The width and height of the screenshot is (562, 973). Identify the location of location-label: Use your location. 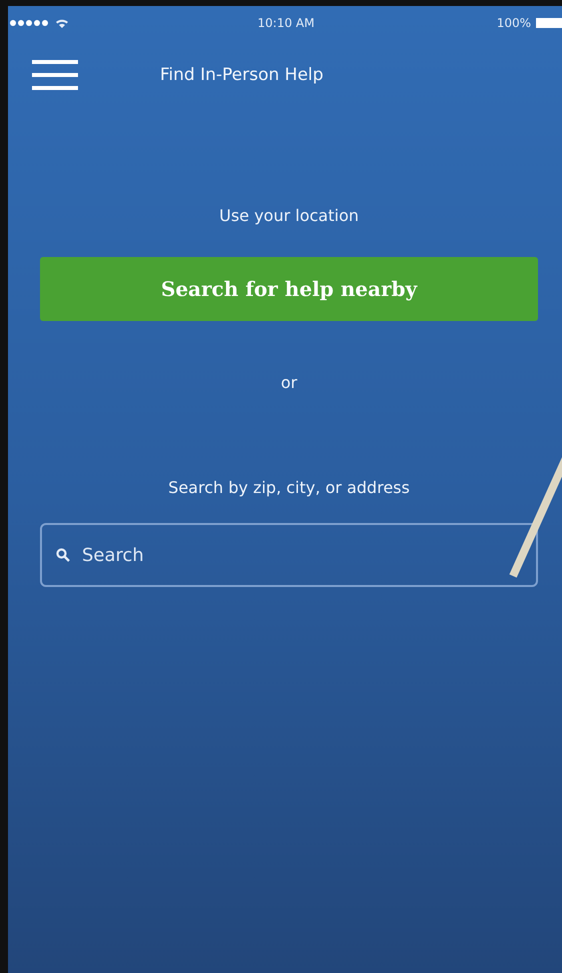
(289, 215).